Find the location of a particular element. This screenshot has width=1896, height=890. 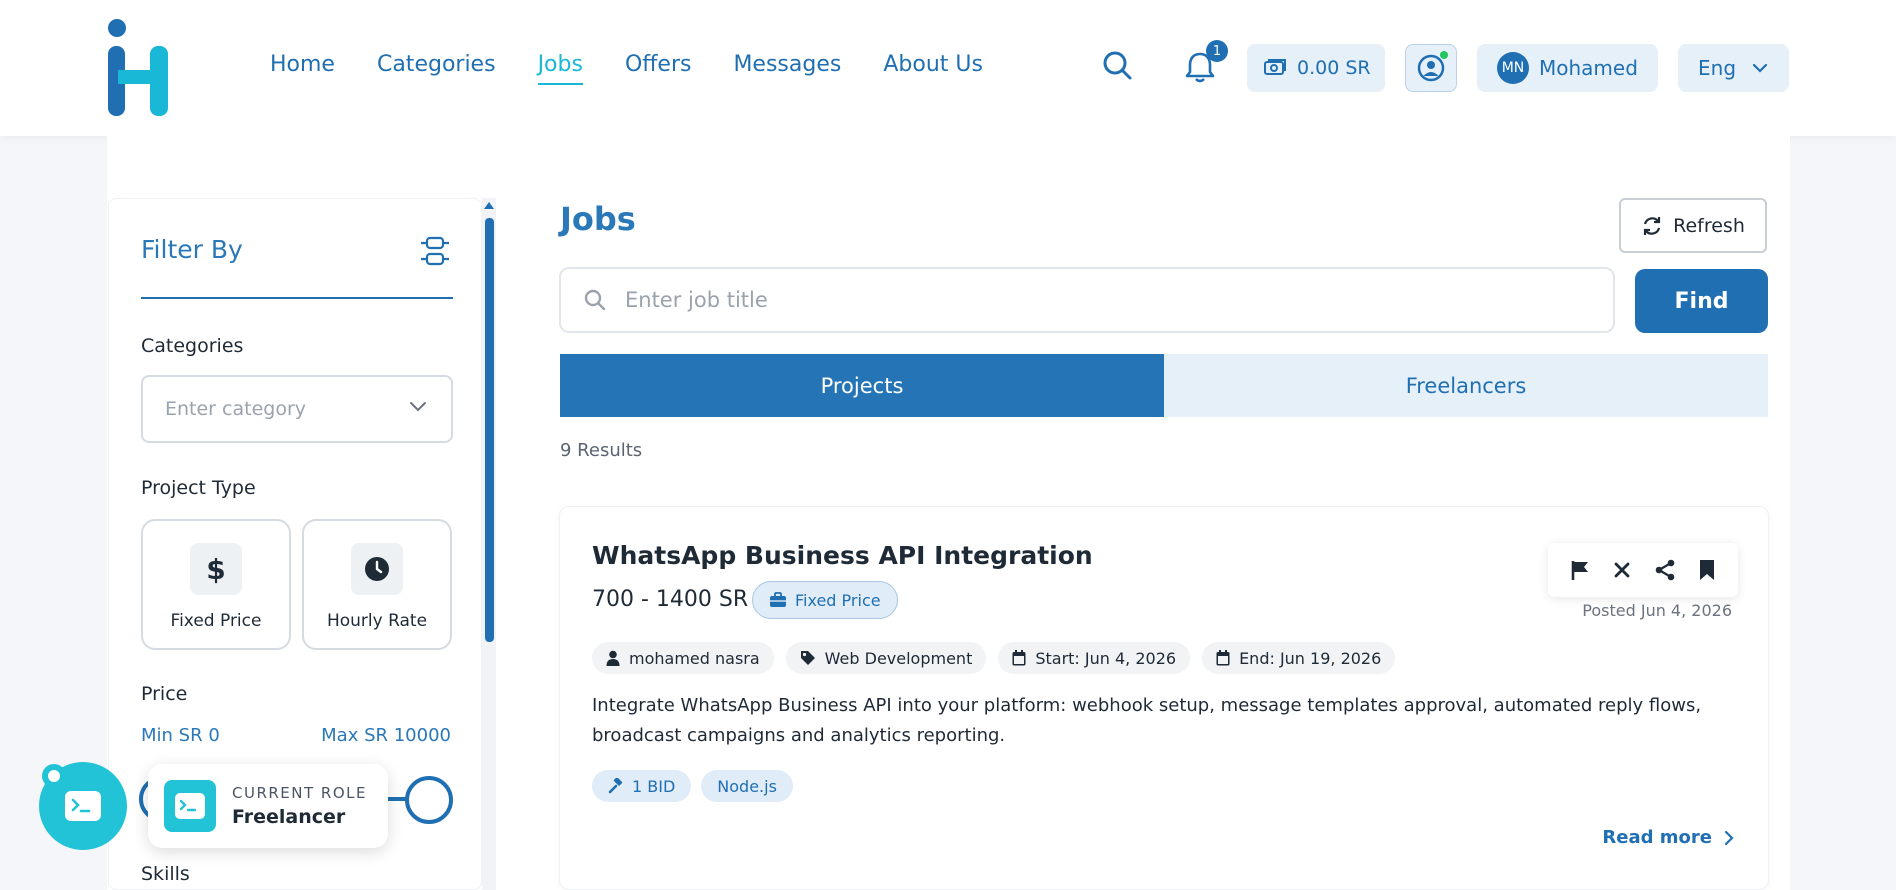

hourly-rate-label: Hourly Rate is located at coordinates (377, 621).